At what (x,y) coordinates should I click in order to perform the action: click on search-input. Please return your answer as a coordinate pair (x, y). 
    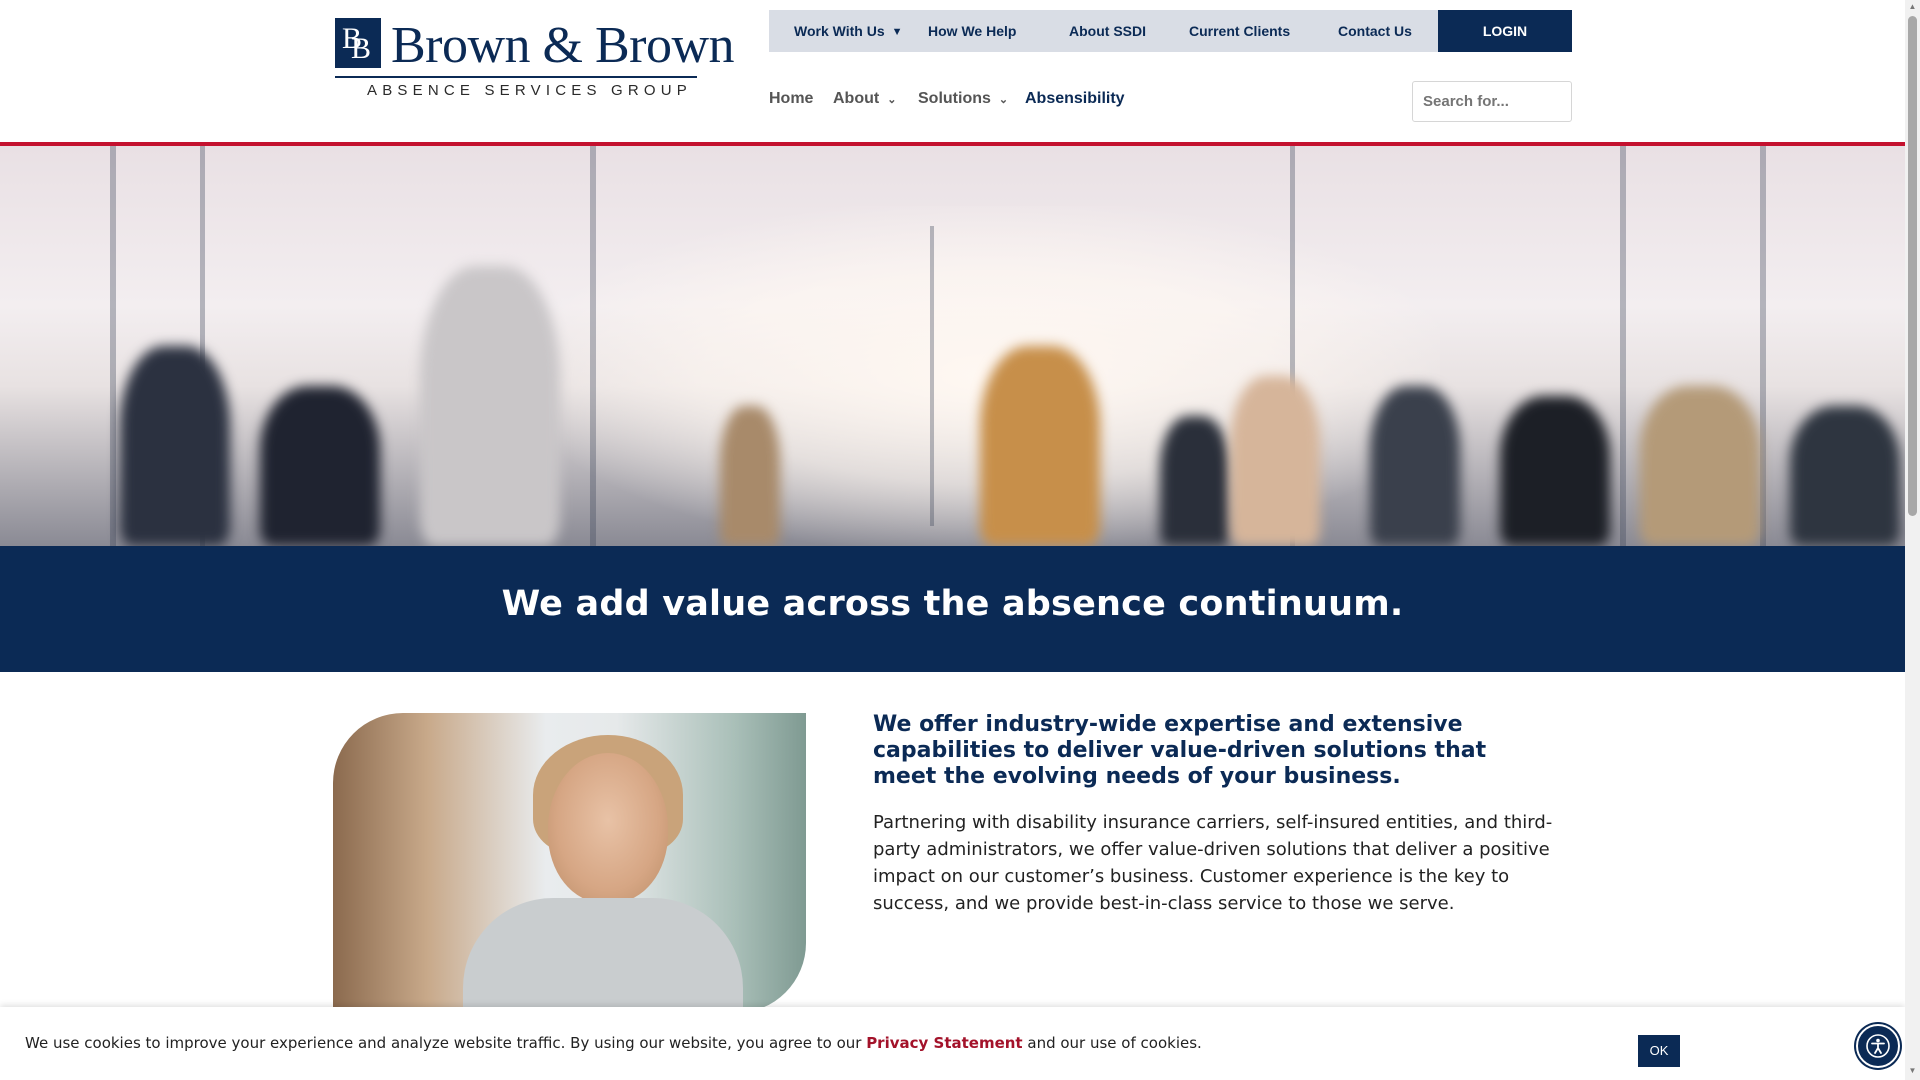
    Looking at the image, I should click on (1492, 101).